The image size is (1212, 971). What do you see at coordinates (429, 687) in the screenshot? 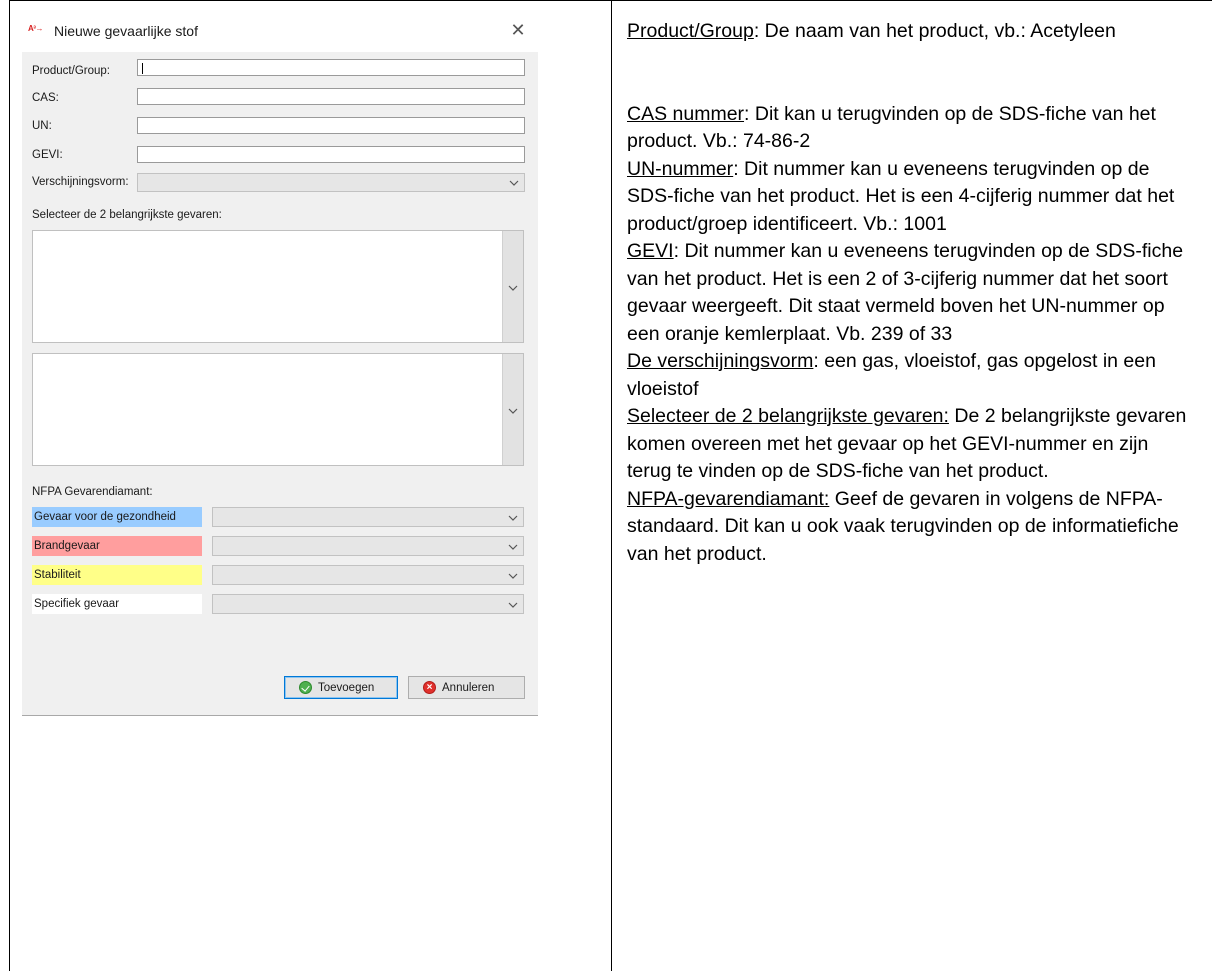
I see `cancel-x-icon: ×` at bounding box center [429, 687].